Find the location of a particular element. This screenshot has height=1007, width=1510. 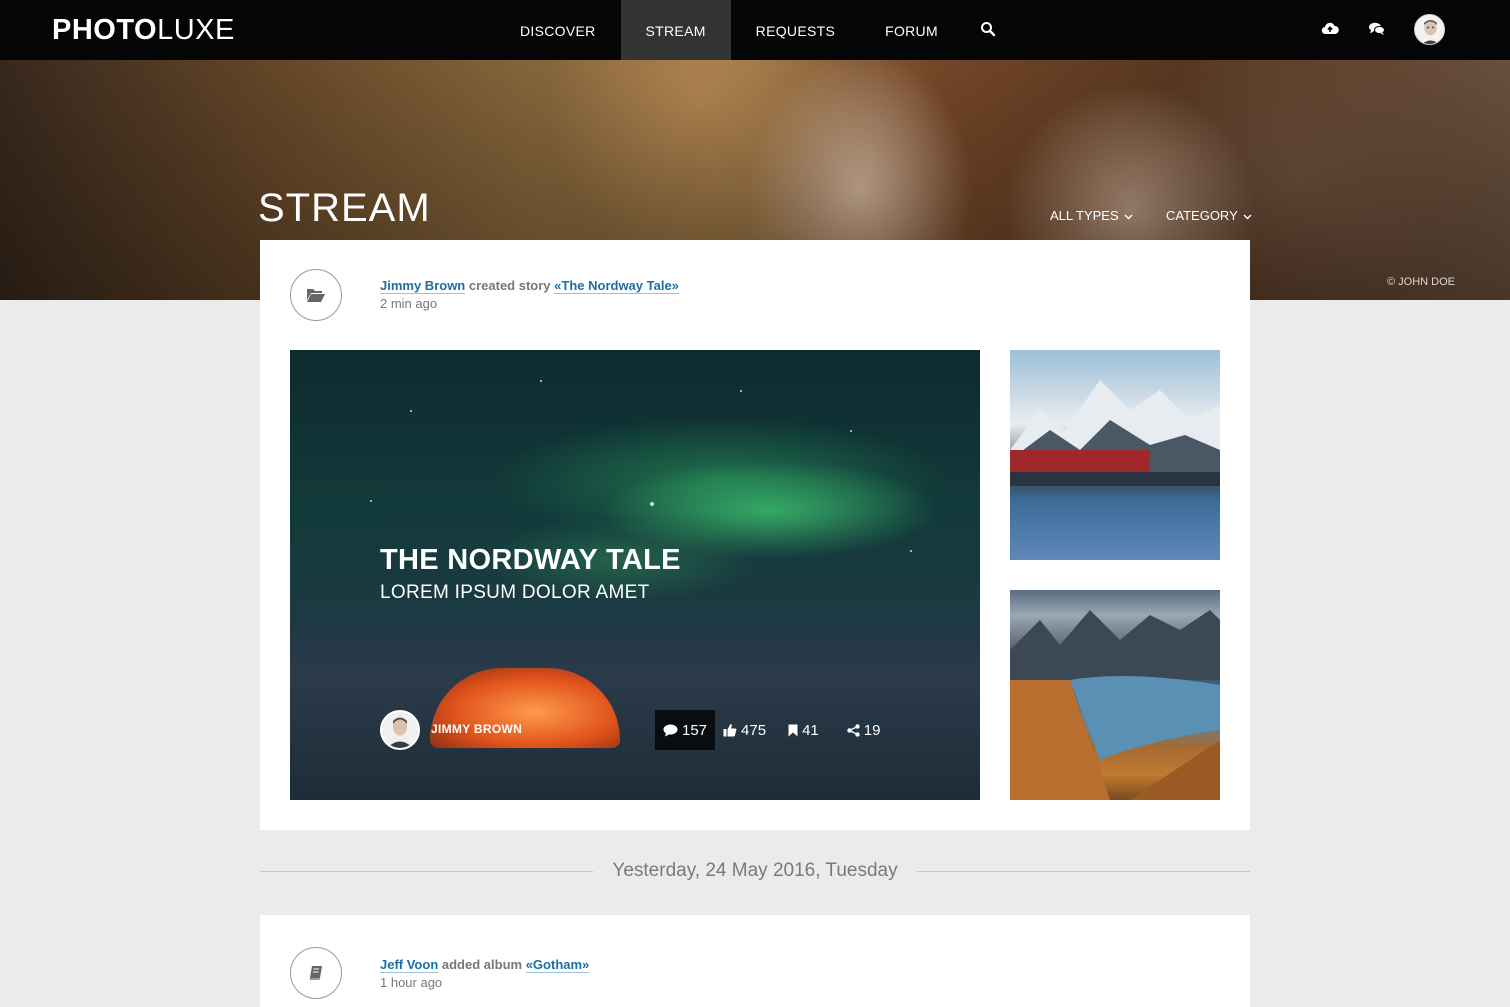

user-link: Jeff Voon is located at coordinates (409, 965).